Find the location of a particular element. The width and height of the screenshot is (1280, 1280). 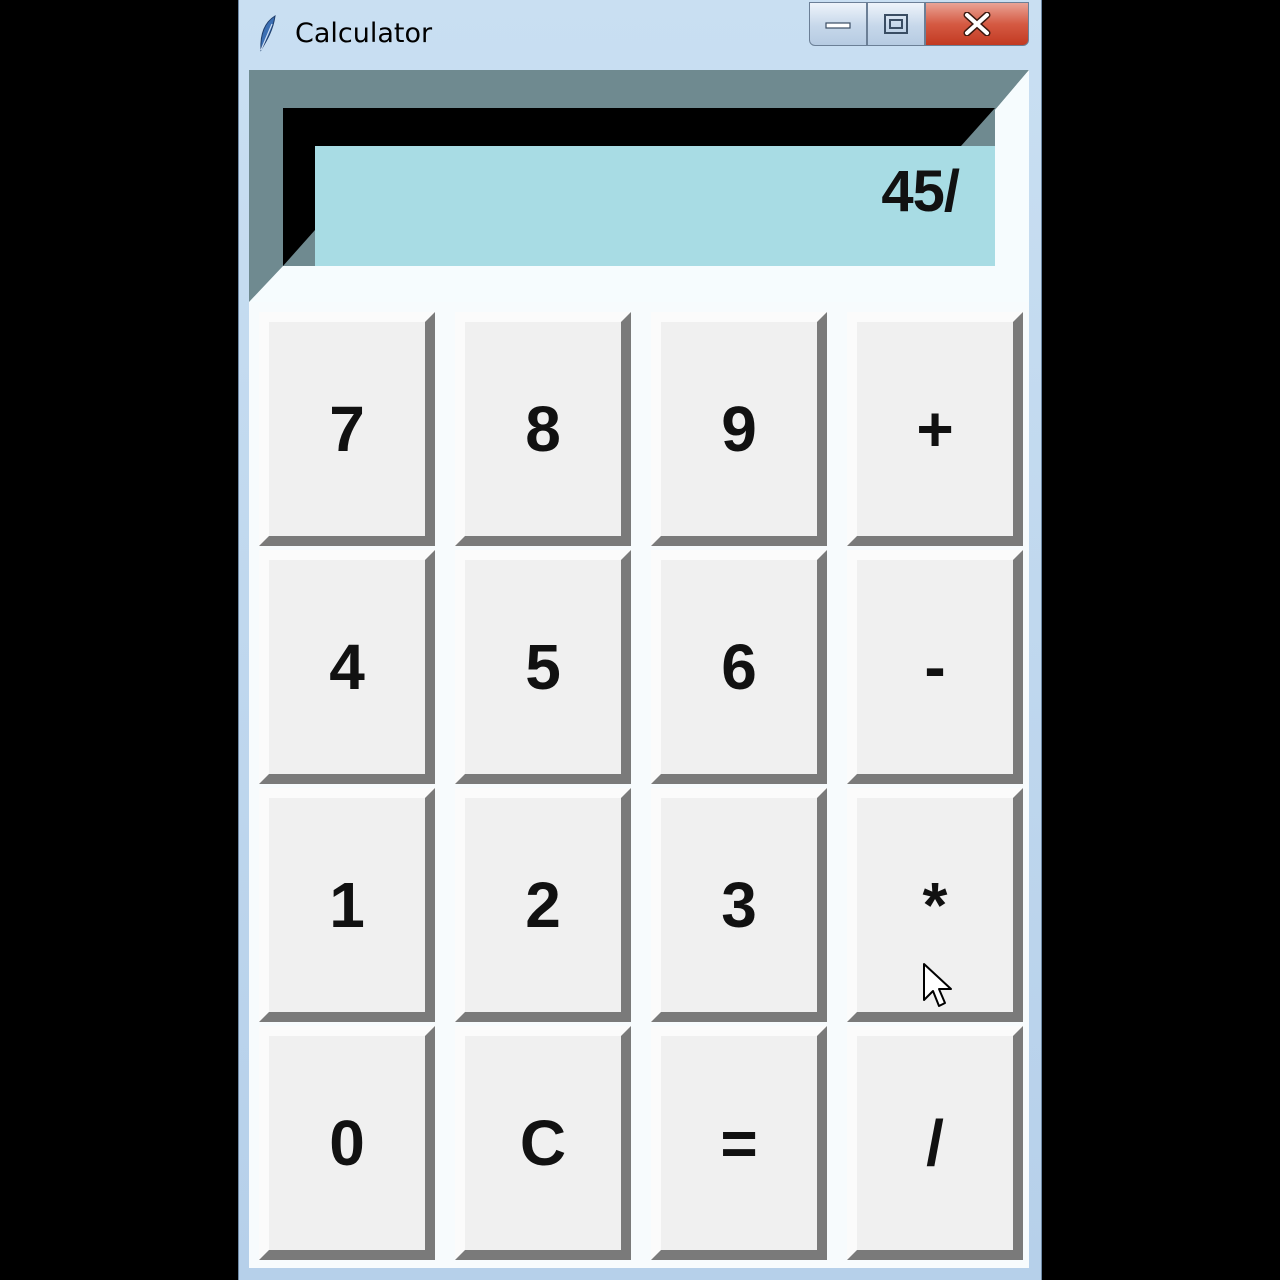

key-7: 7 is located at coordinates (347, 429).